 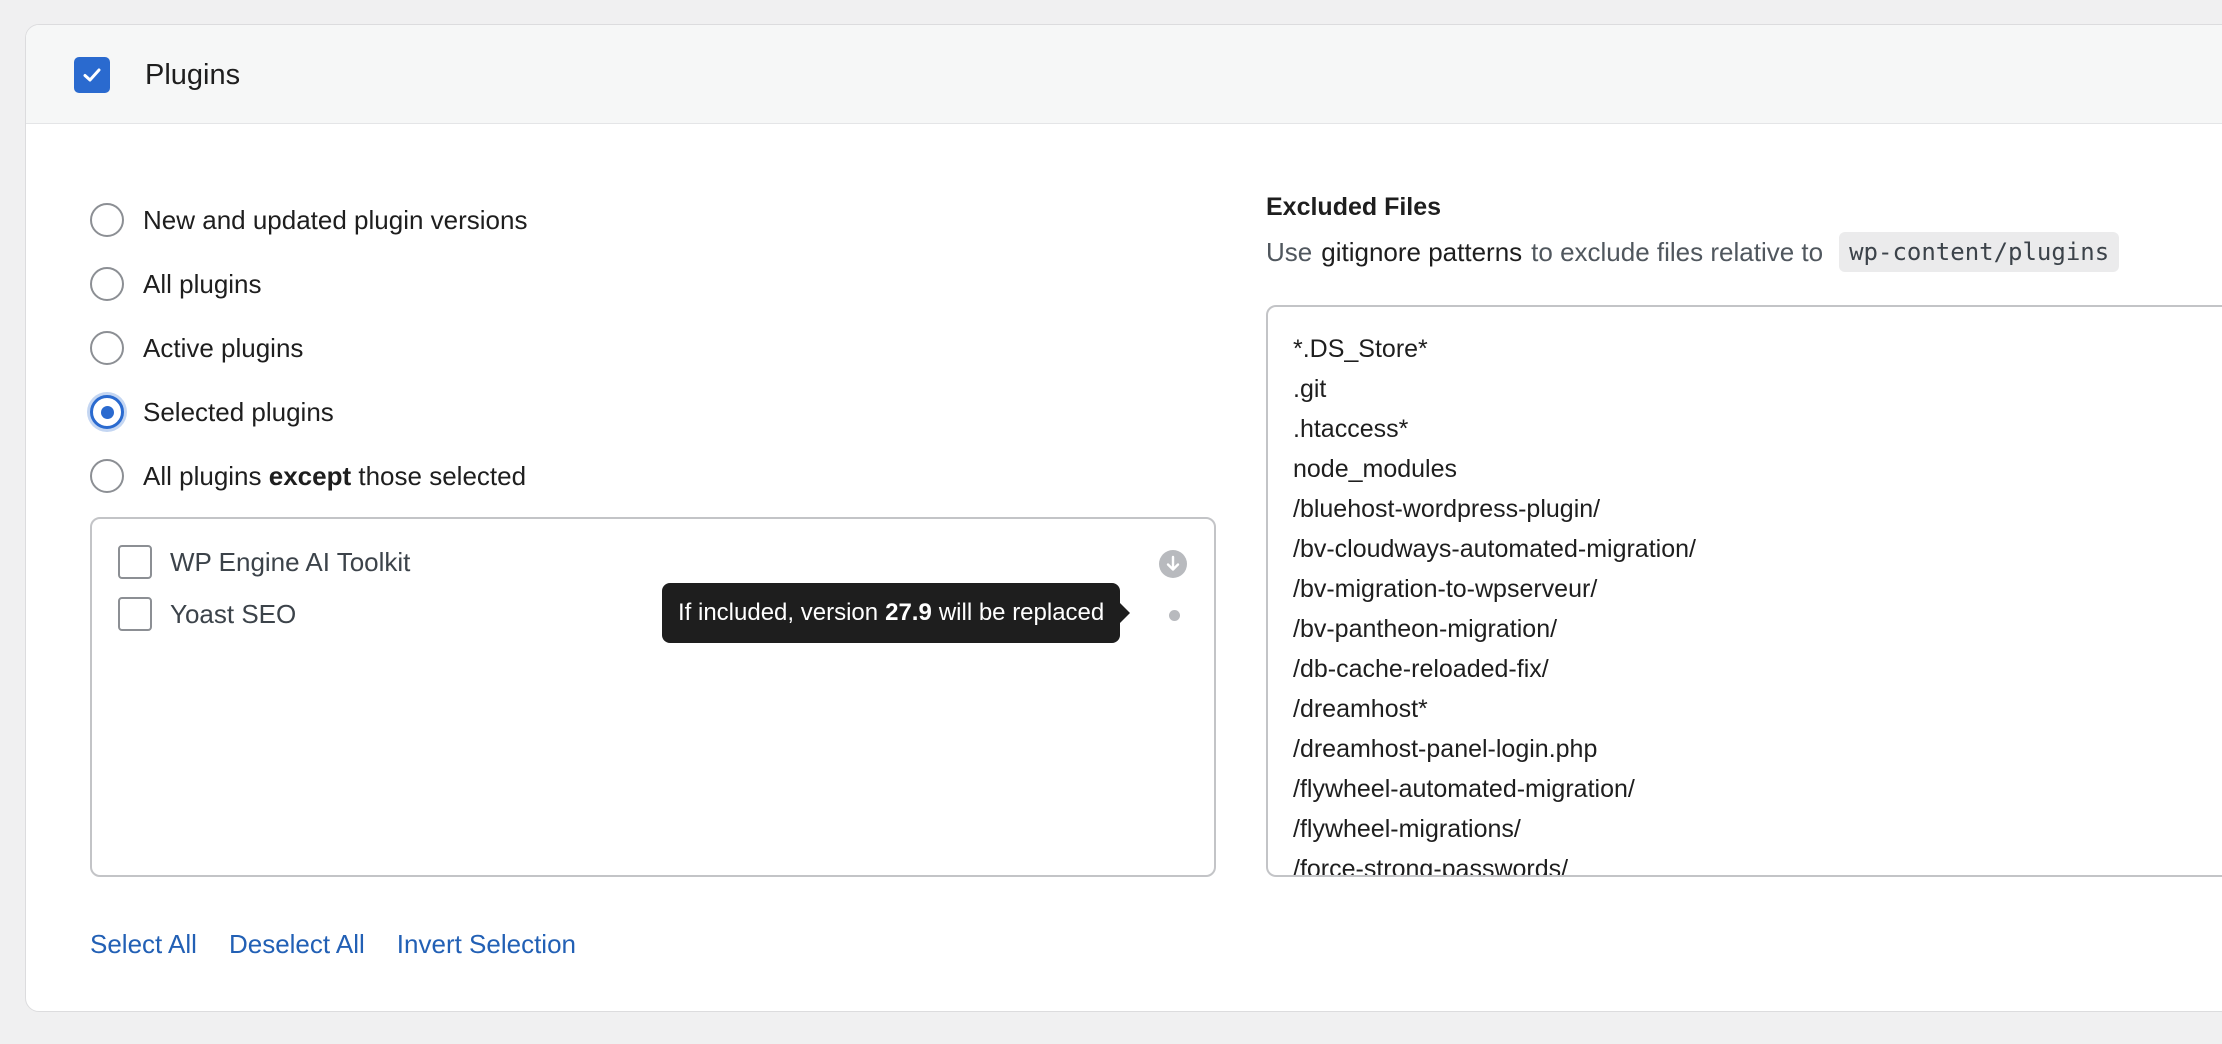 What do you see at coordinates (107, 220) in the screenshot?
I see `radio-new-updated` at bounding box center [107, 220].